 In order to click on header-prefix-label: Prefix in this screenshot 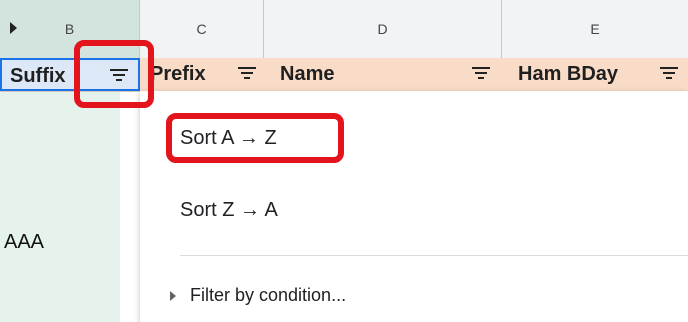, I will do `click(178, 74)`.